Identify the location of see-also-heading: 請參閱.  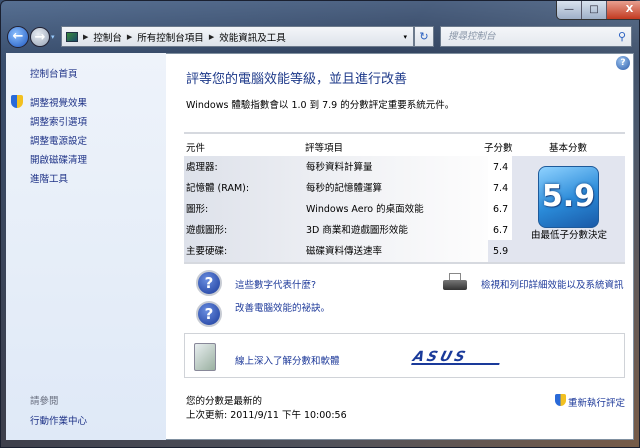
(44, 401).